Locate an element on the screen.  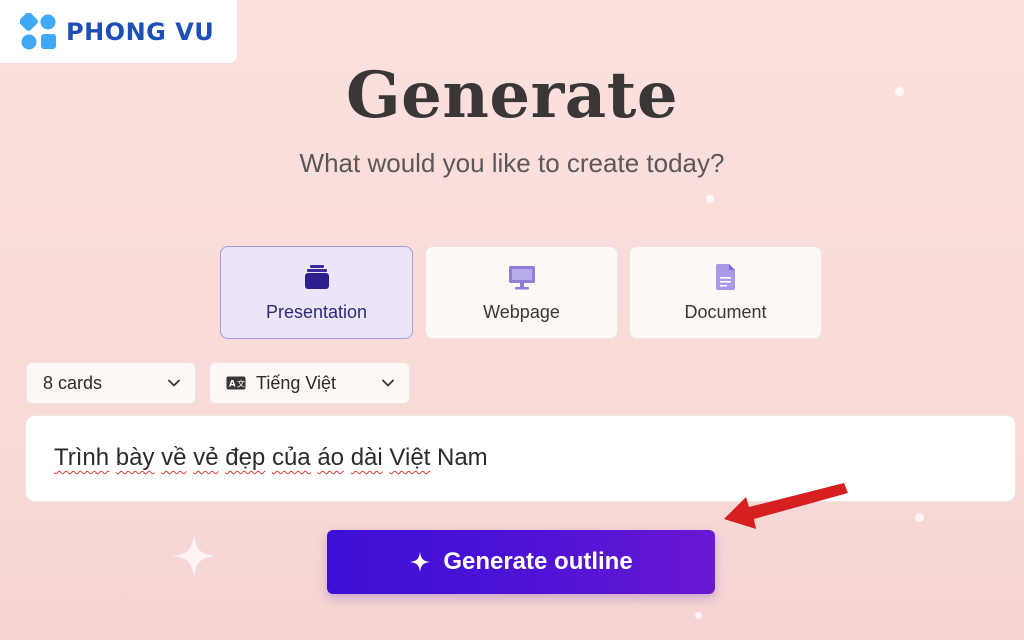
type-card-label: Document is located at coordinates (725, 312).